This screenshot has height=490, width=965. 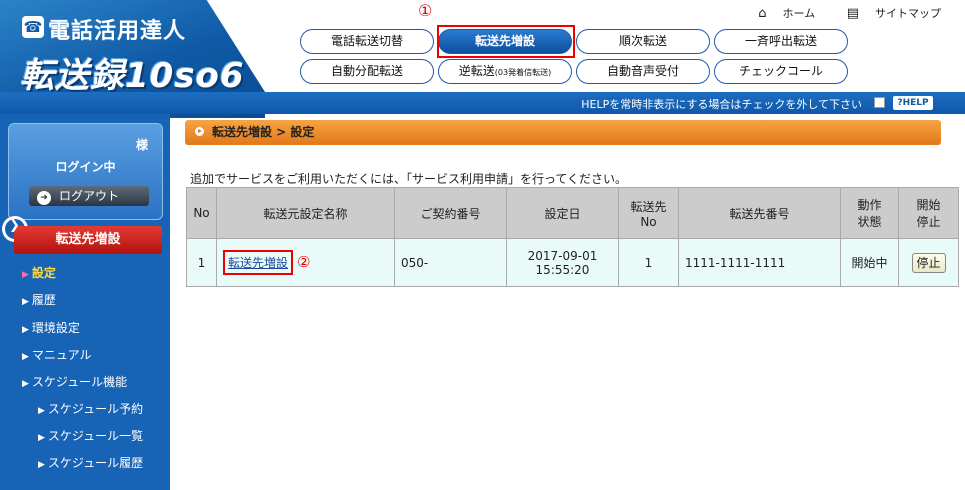 What do you see at coordinates (759, 262) in the screenshot?
I see `cell-dest-number: 1111-1111-1111` at bounding box center [759, 262].